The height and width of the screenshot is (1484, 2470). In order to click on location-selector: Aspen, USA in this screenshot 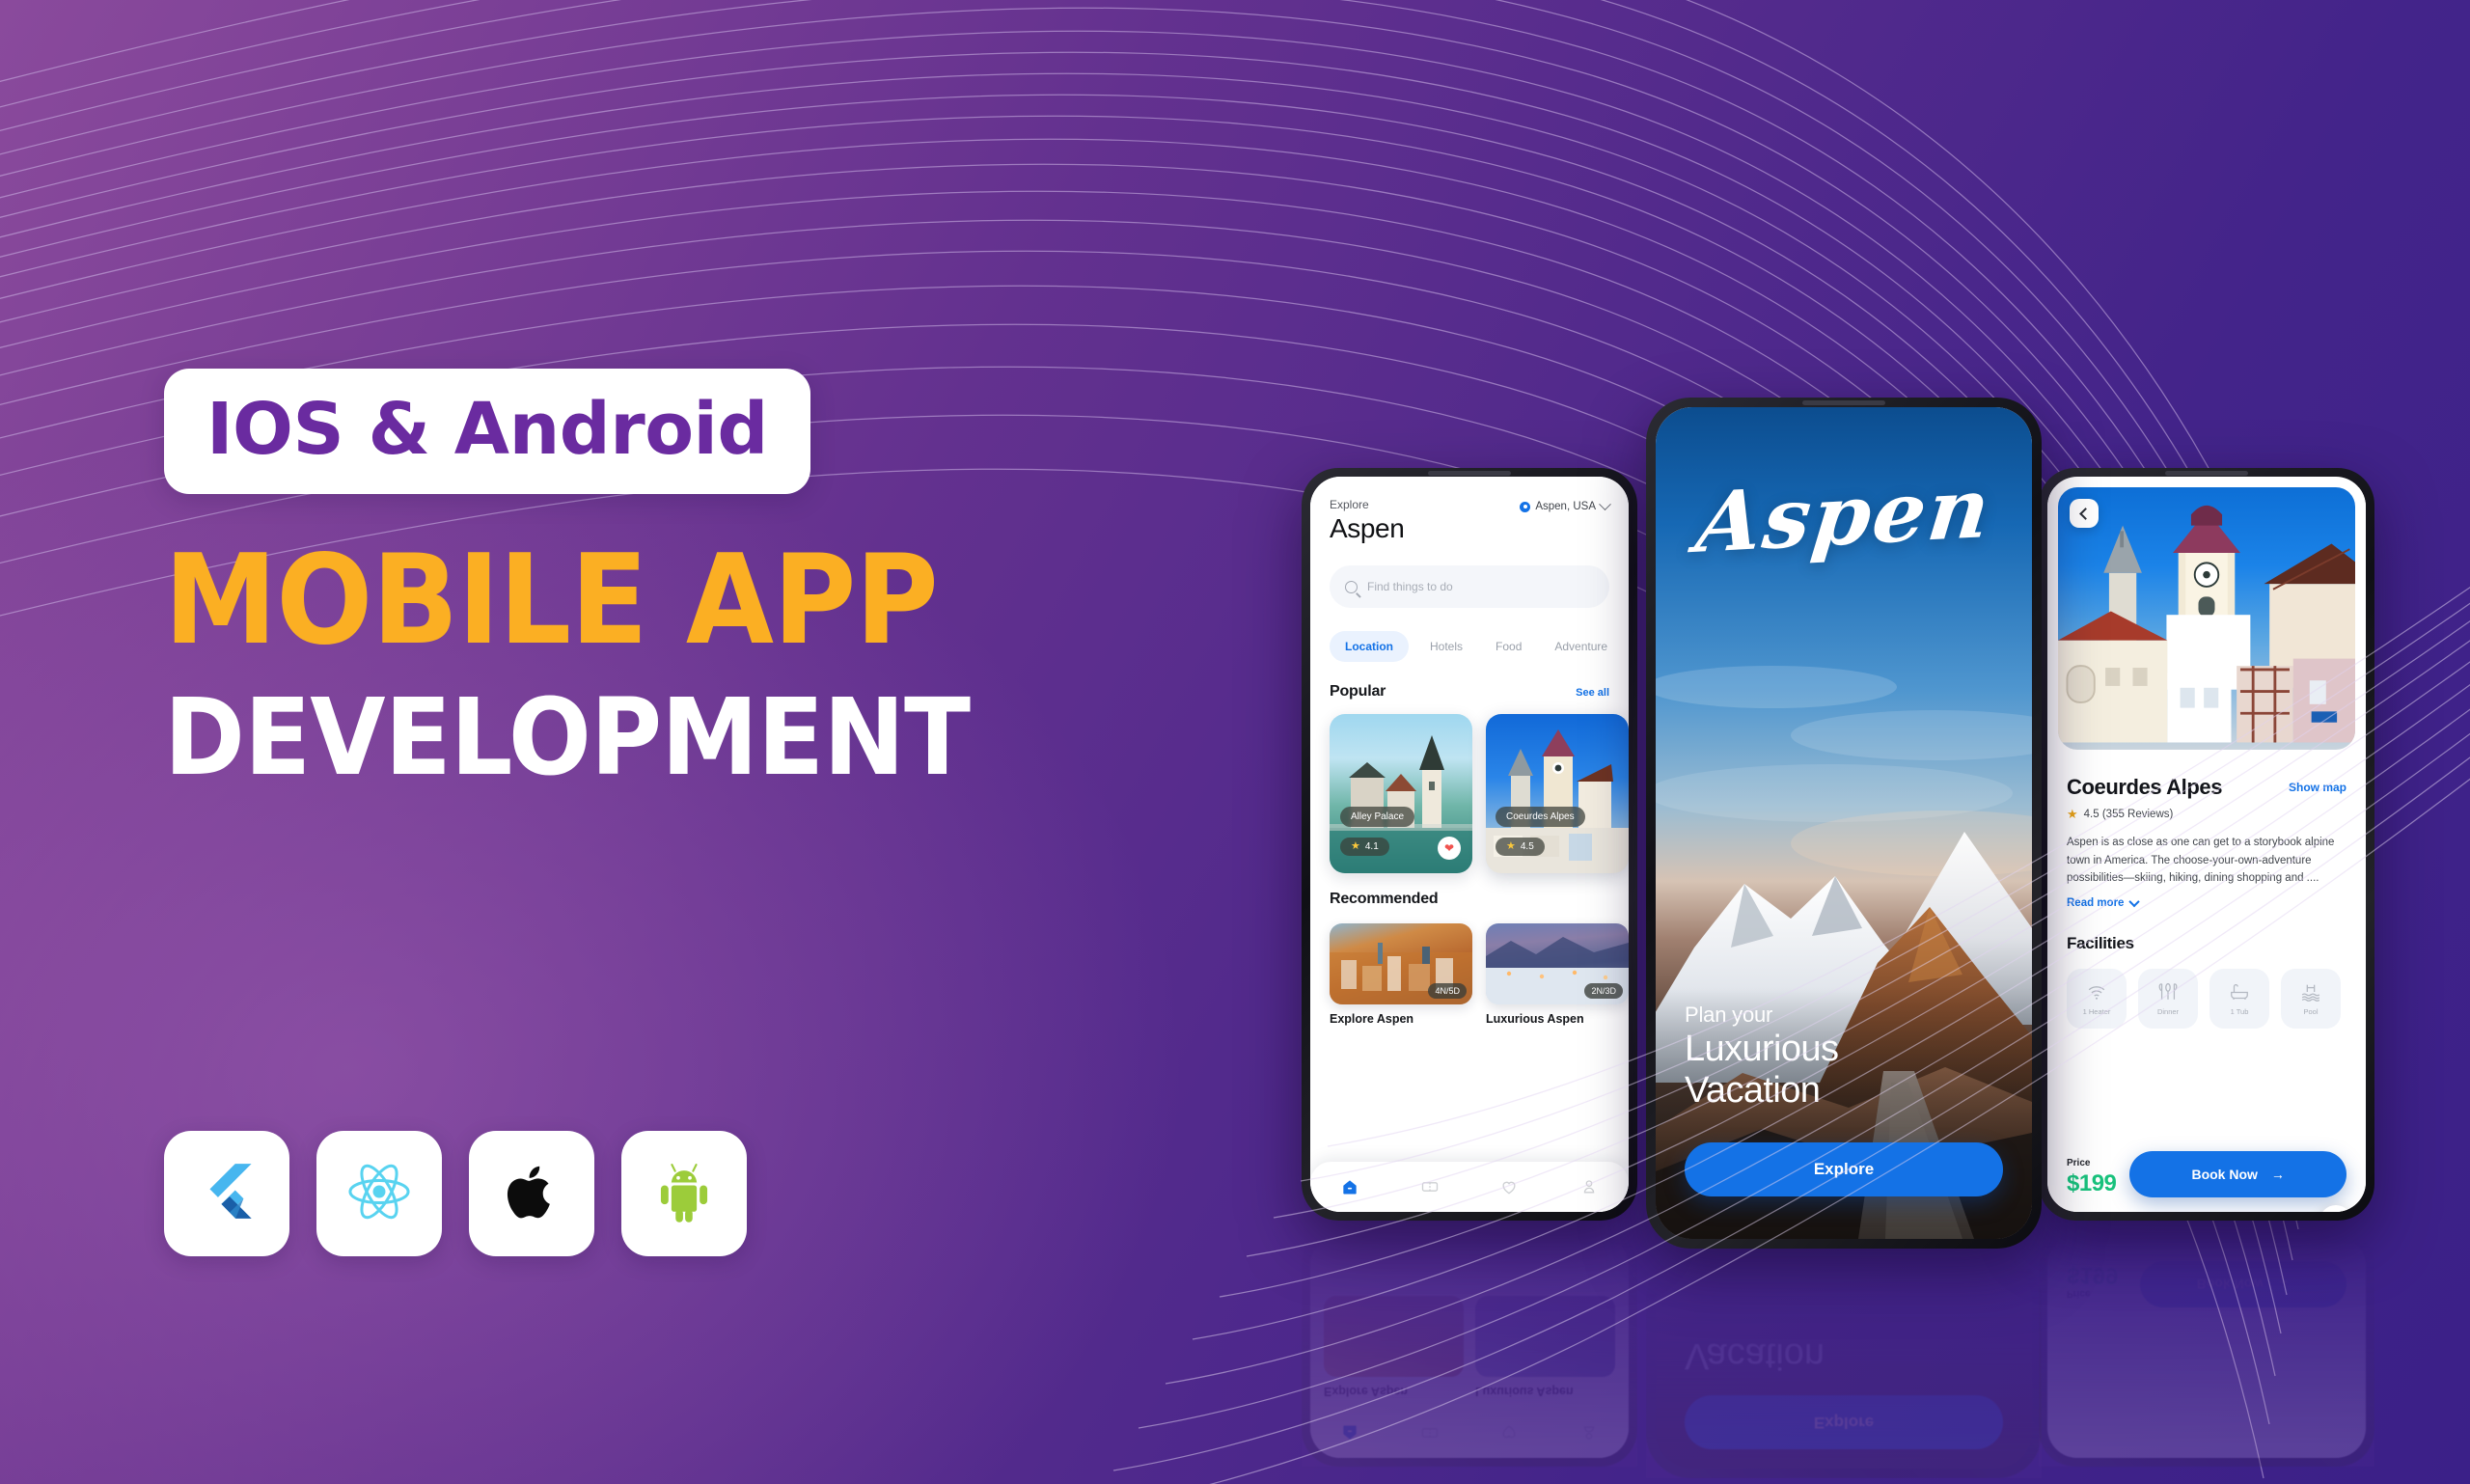, I will do `click(1565, 504)`.